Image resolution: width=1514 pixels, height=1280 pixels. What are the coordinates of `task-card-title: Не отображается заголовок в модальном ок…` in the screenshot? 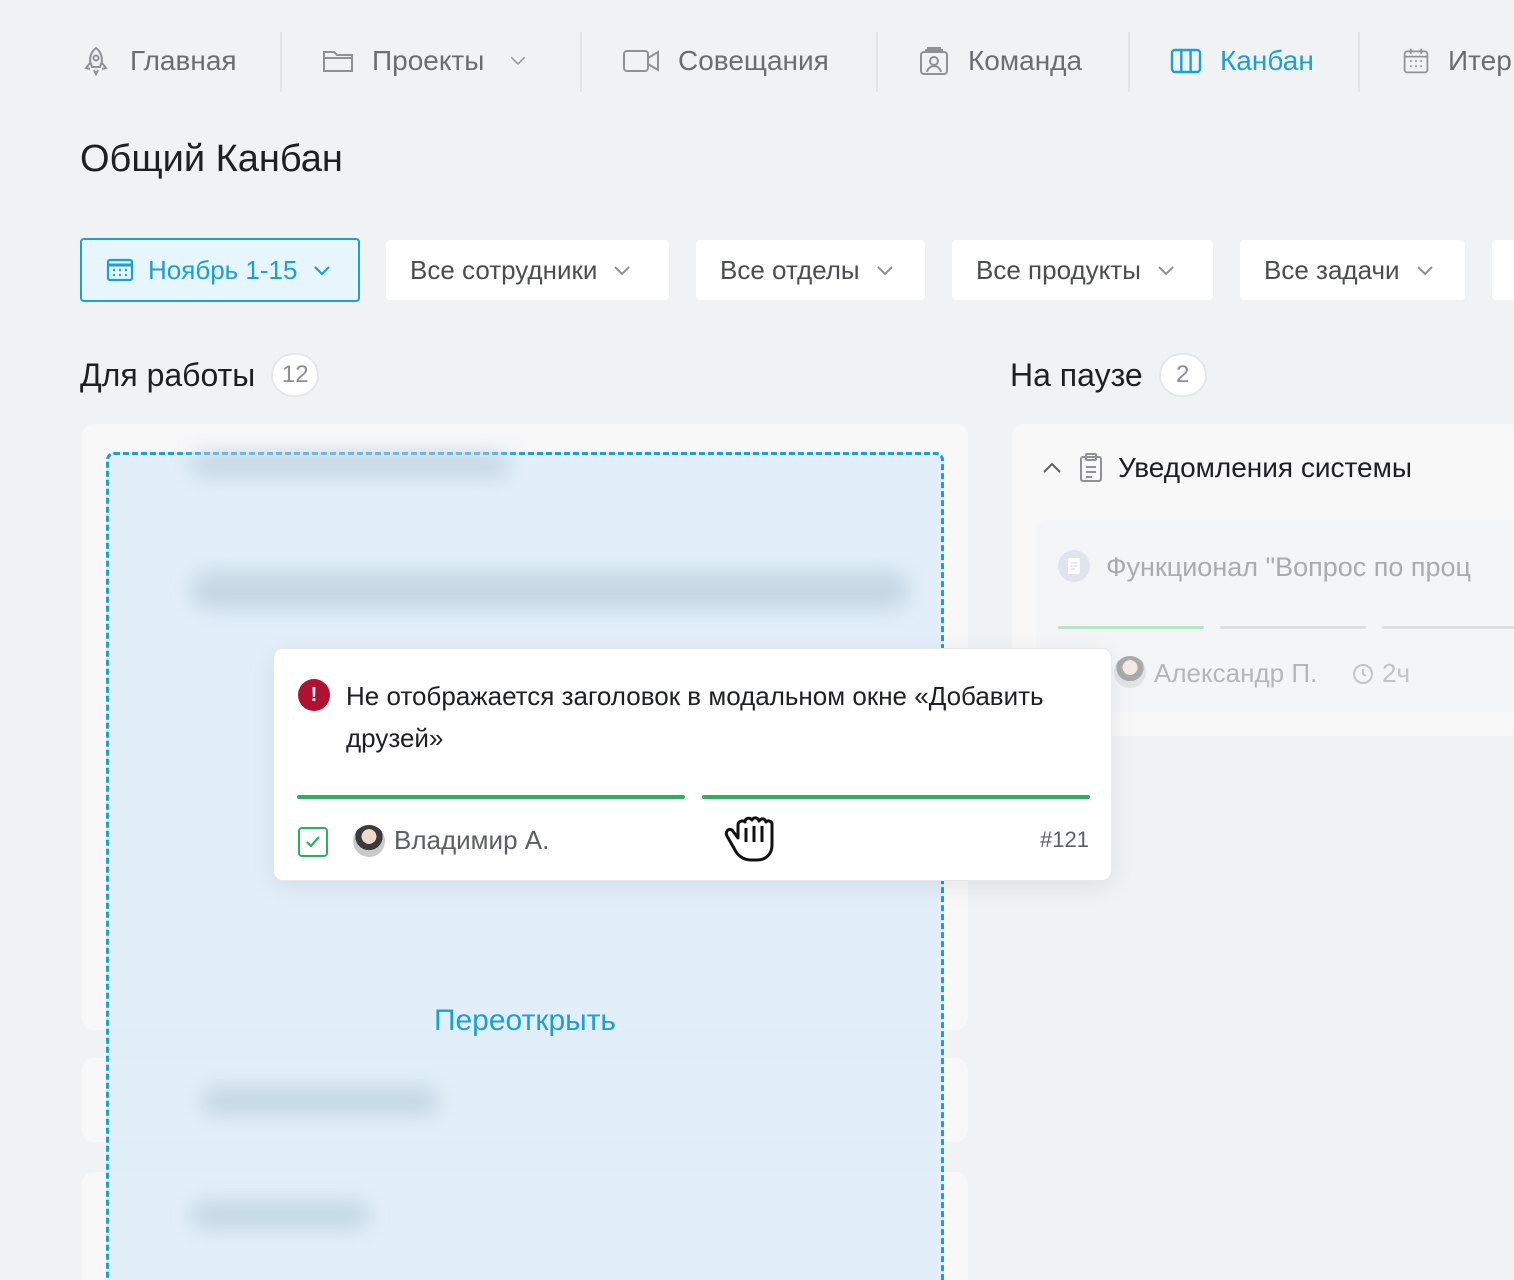 It's located at (695, 717).